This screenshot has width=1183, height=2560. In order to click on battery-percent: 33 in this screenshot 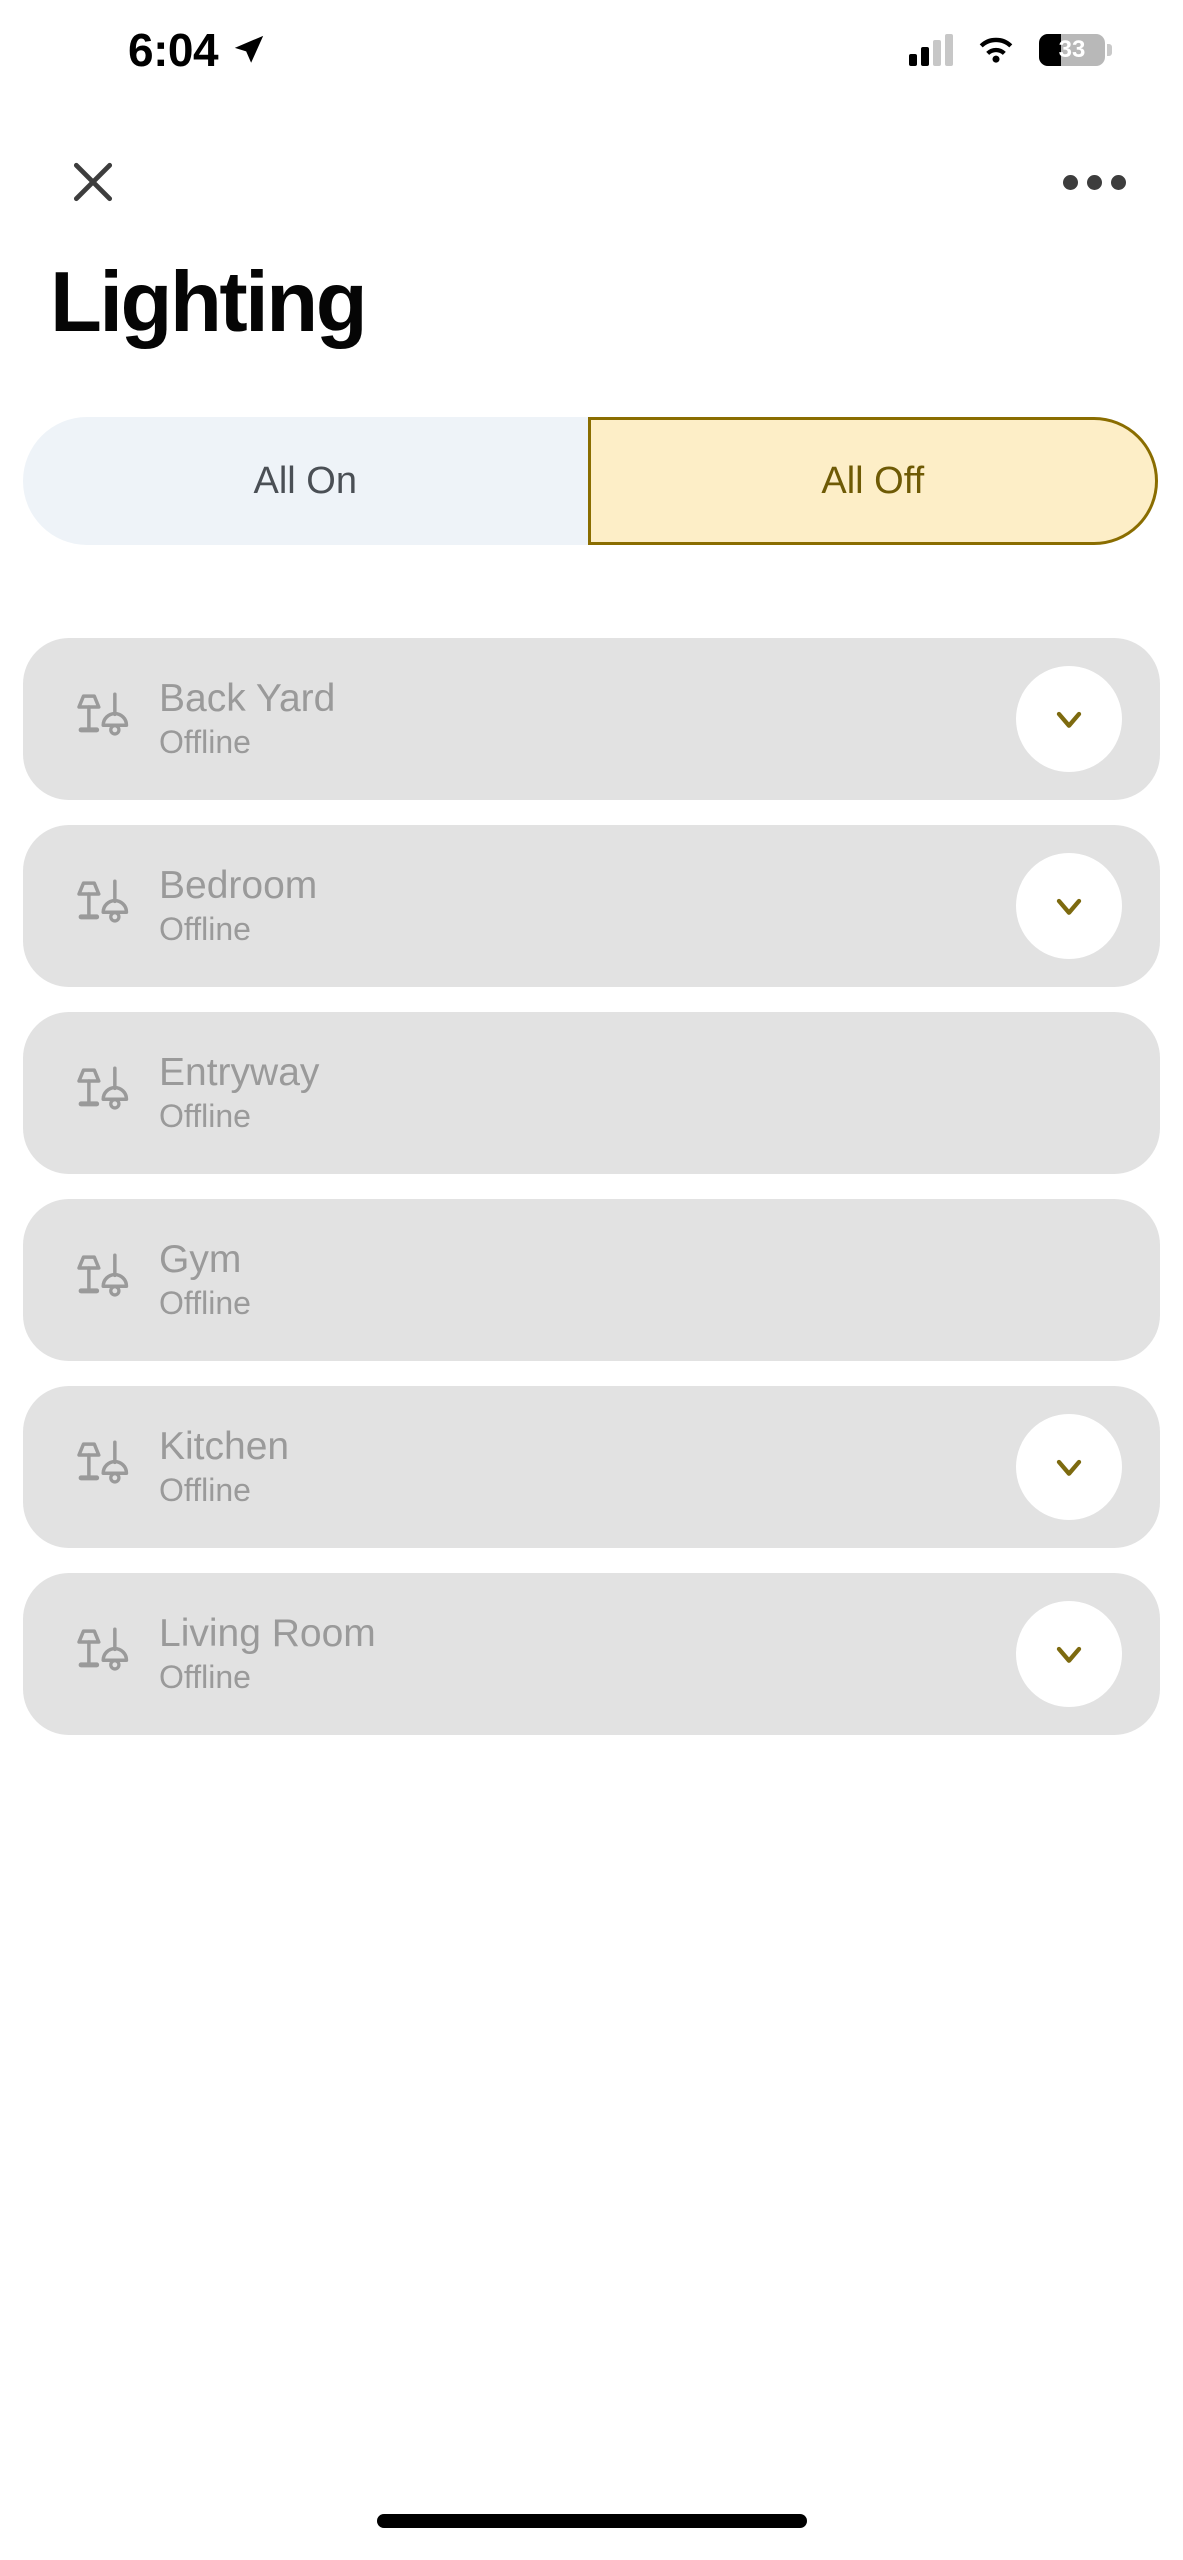, I will do `click(1072, 49)`.